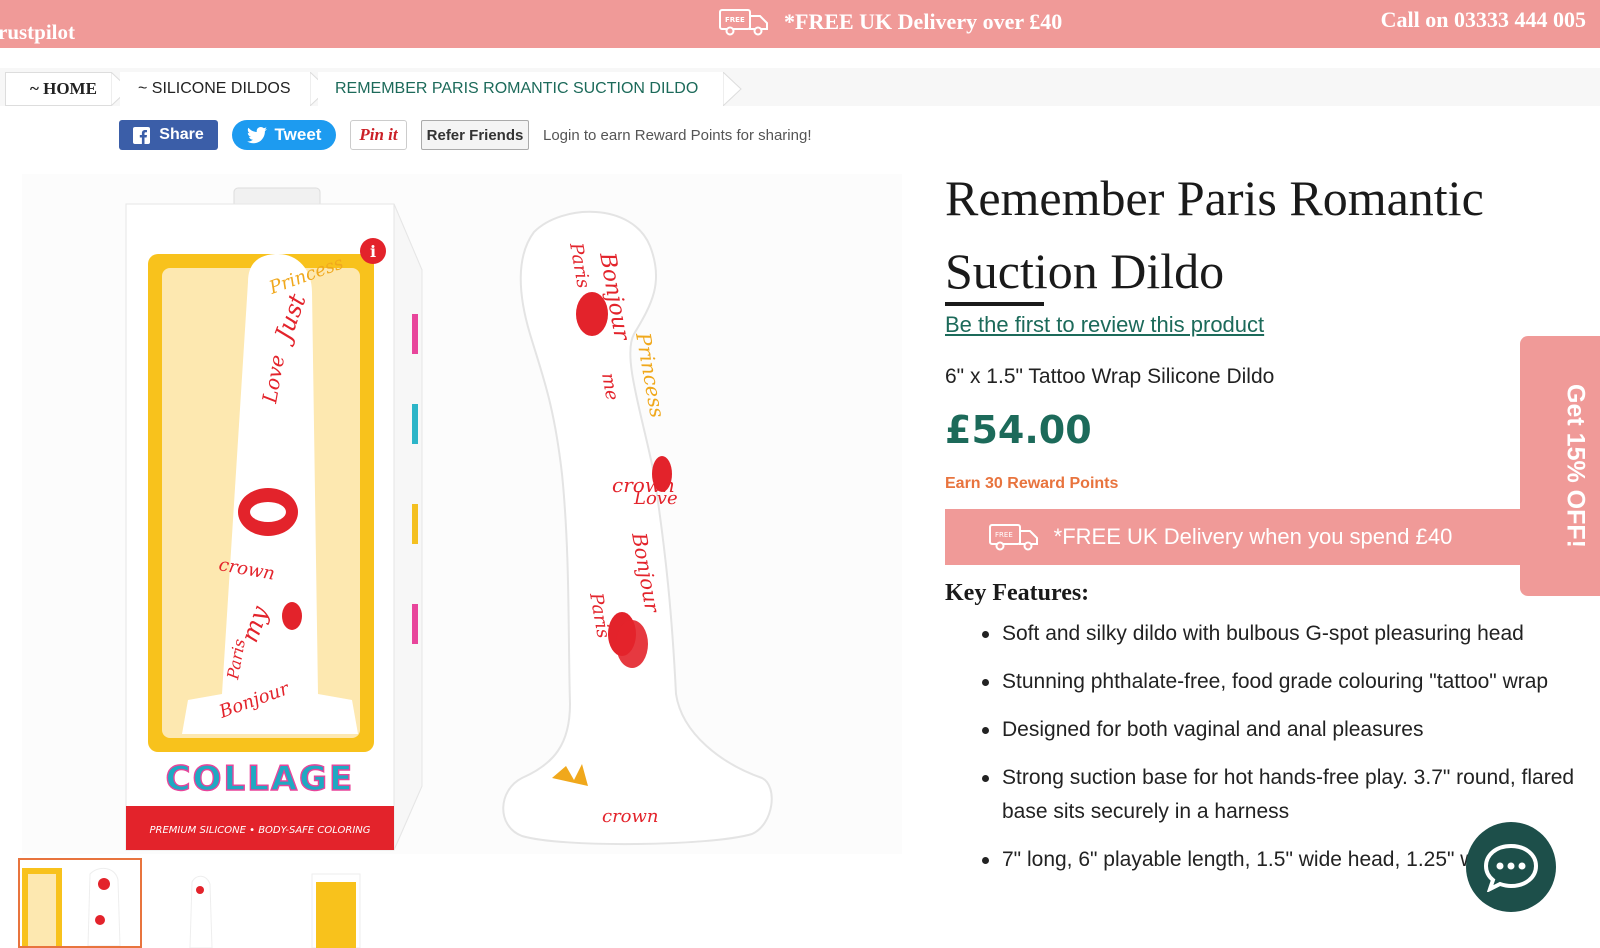 Image resolution: width=1600 pixels, height=948 pixels. I want to click on refer-friends-label: Refer Friends, so click(475, 135).